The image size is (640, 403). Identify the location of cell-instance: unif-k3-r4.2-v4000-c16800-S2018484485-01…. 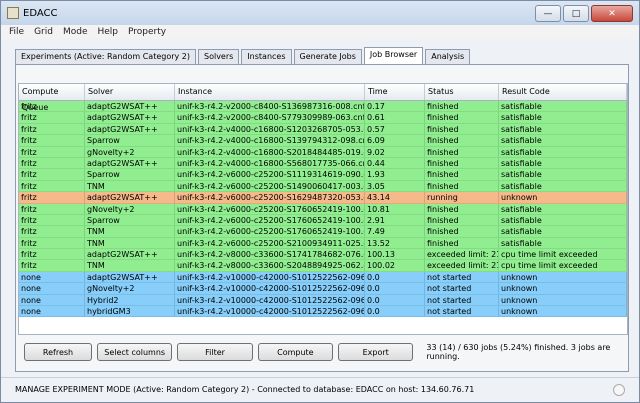
(271, 151).